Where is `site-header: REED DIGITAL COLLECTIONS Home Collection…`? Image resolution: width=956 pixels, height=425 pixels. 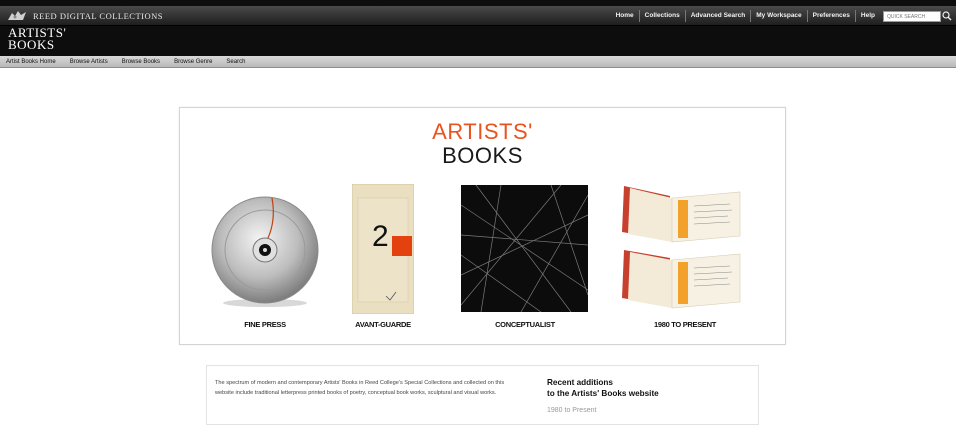 site-header: REED DIGITAL COLLECTIONS Home Collection… is located at coordinates (478, 28).